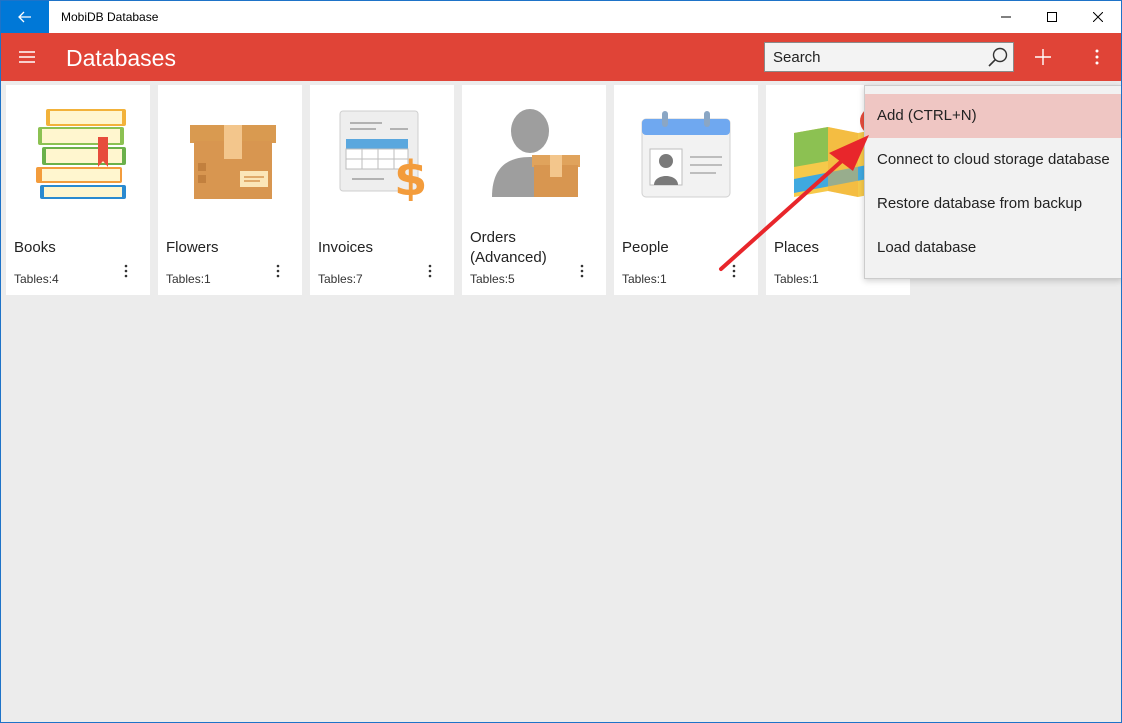 This screenshot has height=723, width=1122. I want to click on database-name: Invoices, so click(346, 247).